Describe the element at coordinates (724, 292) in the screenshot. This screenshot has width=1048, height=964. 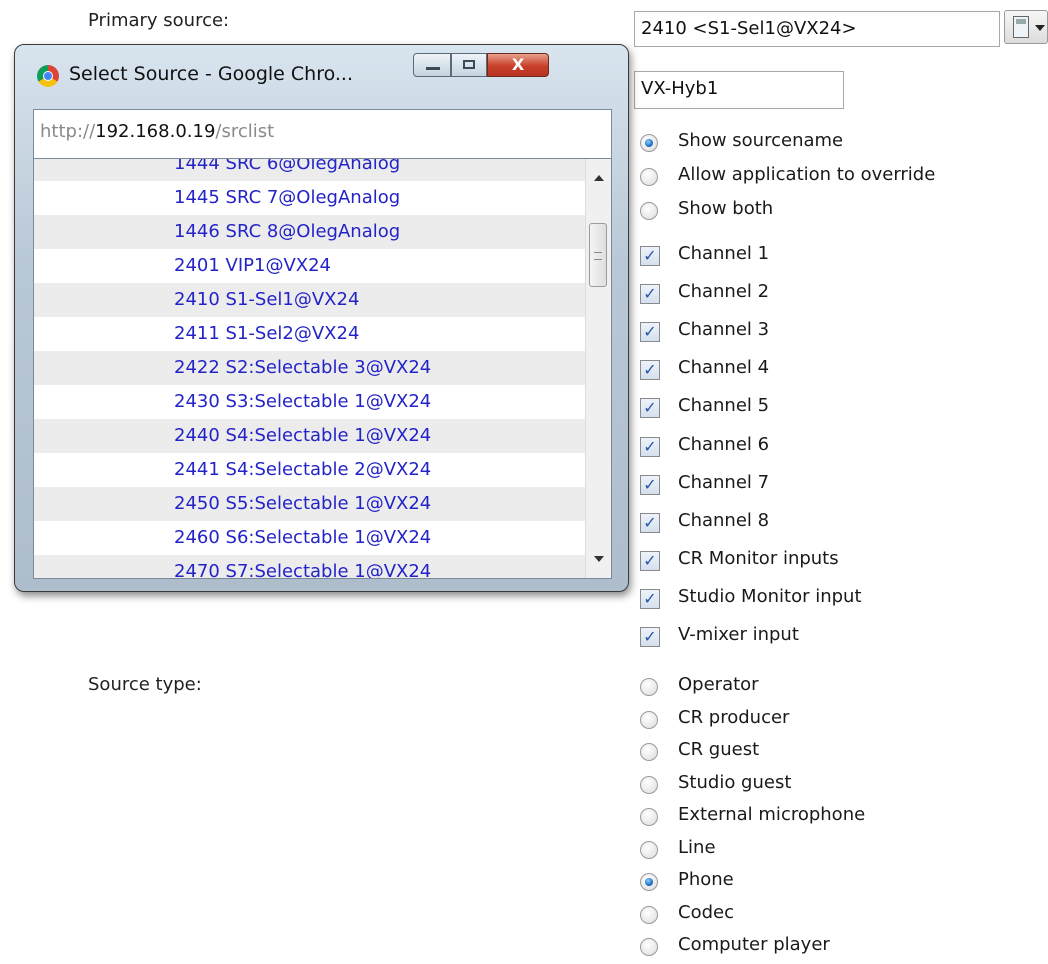
I see `channel-option-label: Channel 2` at that location.